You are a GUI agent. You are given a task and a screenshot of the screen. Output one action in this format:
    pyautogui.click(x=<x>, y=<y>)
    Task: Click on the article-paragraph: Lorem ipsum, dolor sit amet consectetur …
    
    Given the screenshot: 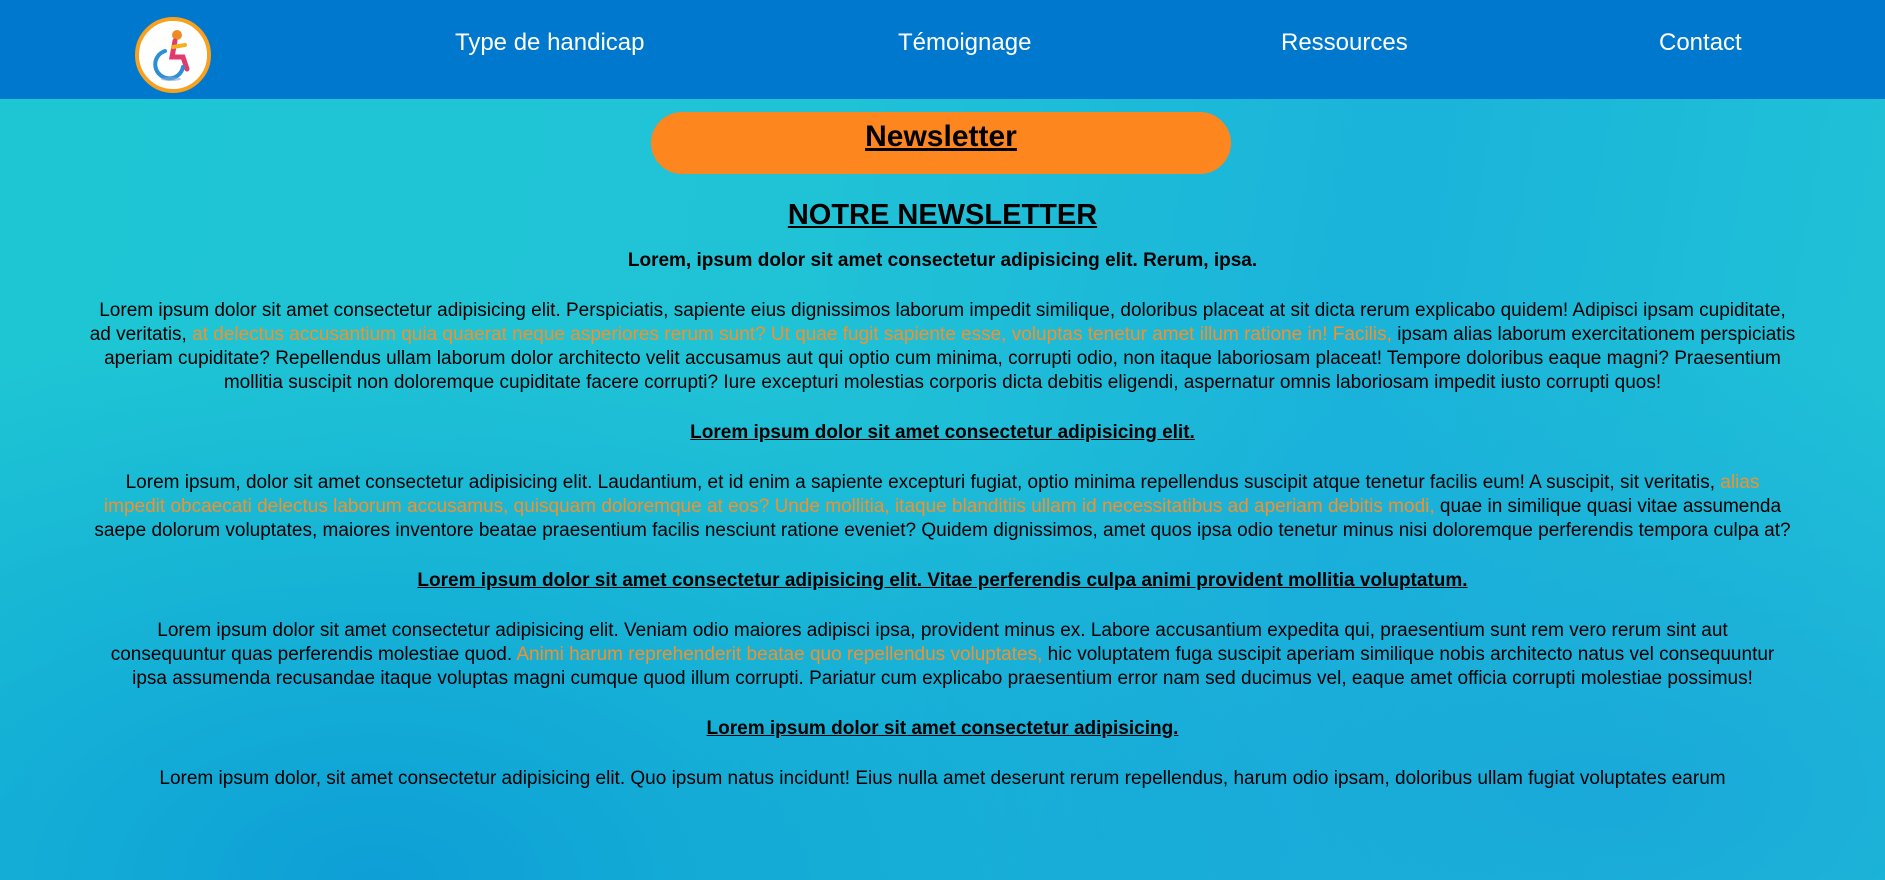 What is the action you would take?
    pyautogui.click(x=943, y=507)
    